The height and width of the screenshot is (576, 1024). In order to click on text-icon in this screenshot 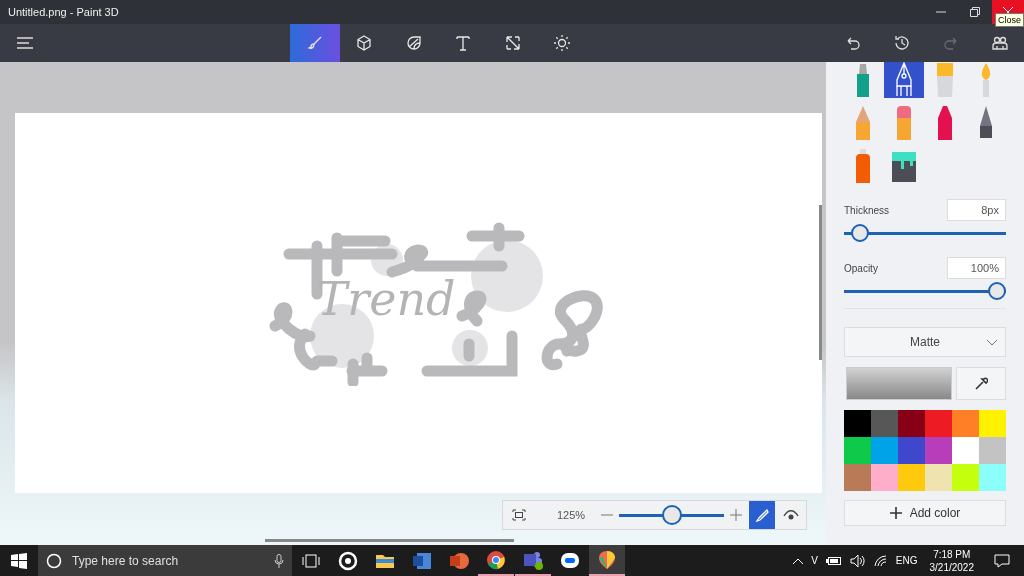, I will do `click(463, 43)`.